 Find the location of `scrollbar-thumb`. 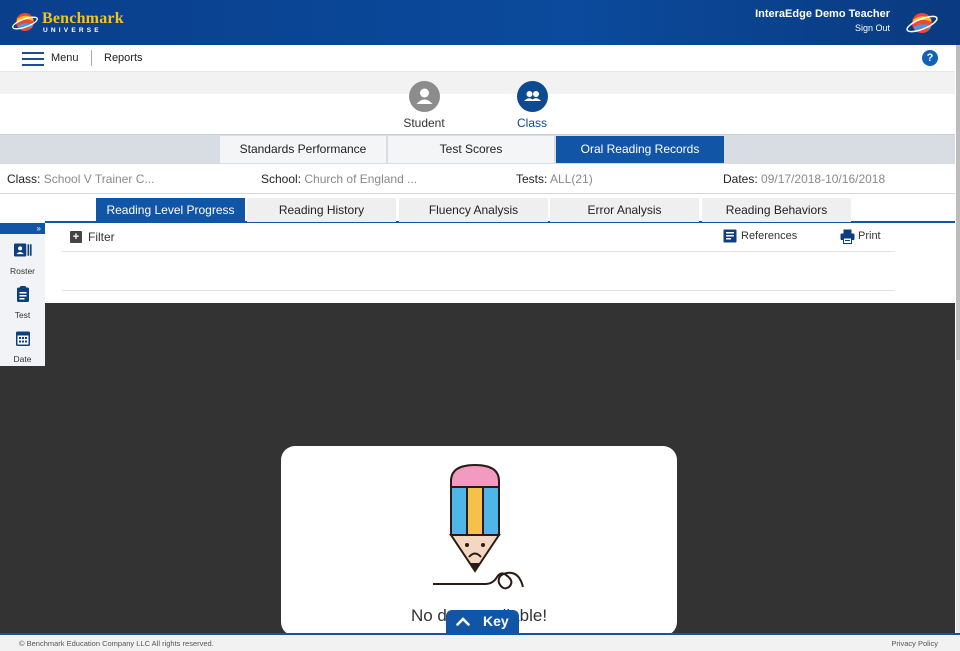

scrollbar-thumb is located at coordinates (958, 202).